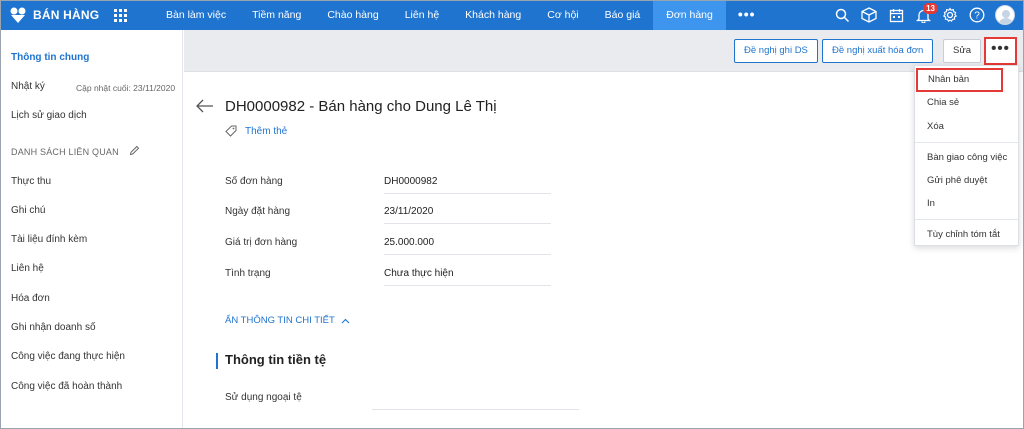 The height and width of the screenshot is (429, 1024). I want to click on top-icons: 13 ?, so click(924, 14).